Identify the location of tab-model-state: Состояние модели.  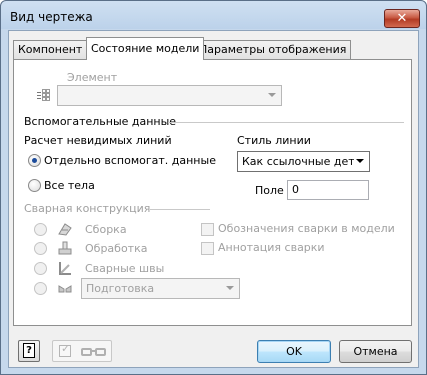
(145, 48).